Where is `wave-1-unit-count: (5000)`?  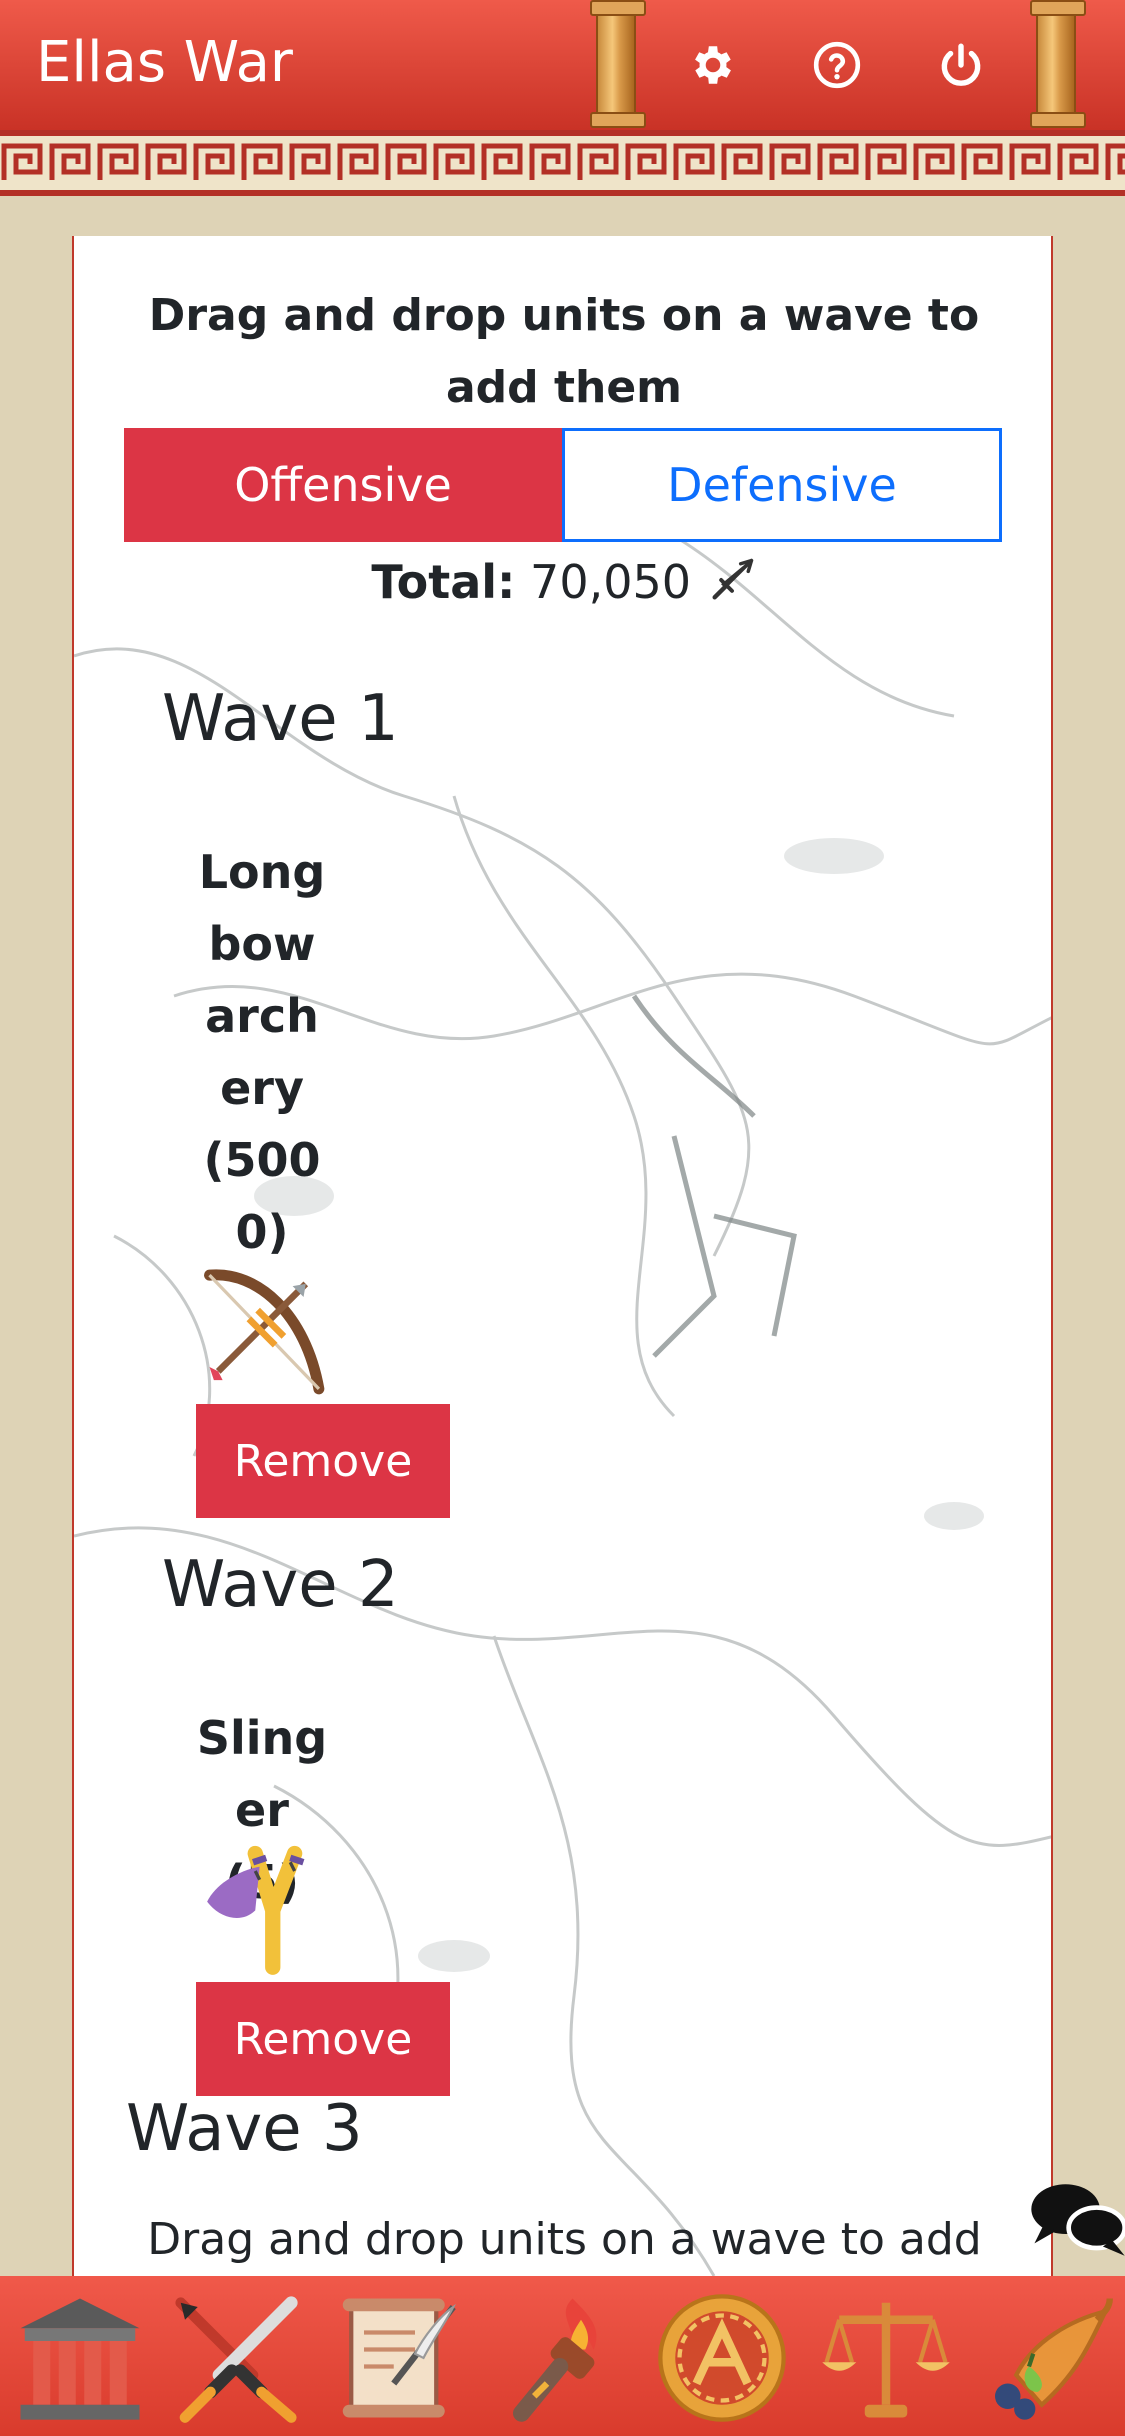
wave-1-unit-count: (5000) is located at coordinates (262, 1196).